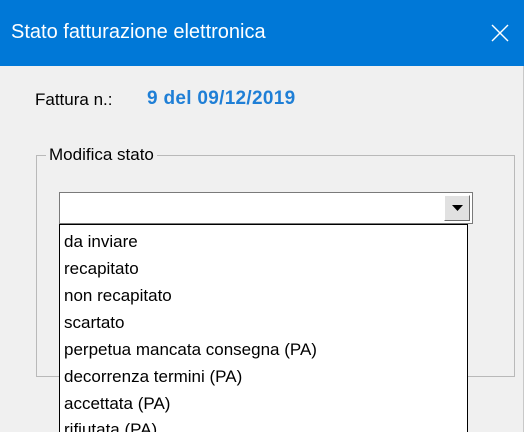 This screenshot has height=432, width=524. Describe the element at coordinates (94, 323) in the screenshot. I see `dropdown-option-scartato: scartato` at that location.